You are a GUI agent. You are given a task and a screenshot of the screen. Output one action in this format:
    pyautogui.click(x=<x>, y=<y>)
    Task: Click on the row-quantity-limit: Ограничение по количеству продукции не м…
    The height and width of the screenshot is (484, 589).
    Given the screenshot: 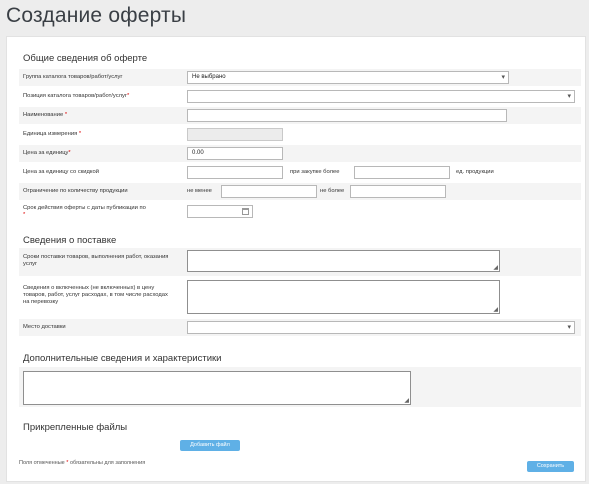 What is the action you would take?
    pyautogui.click(x=300, y=191)
    